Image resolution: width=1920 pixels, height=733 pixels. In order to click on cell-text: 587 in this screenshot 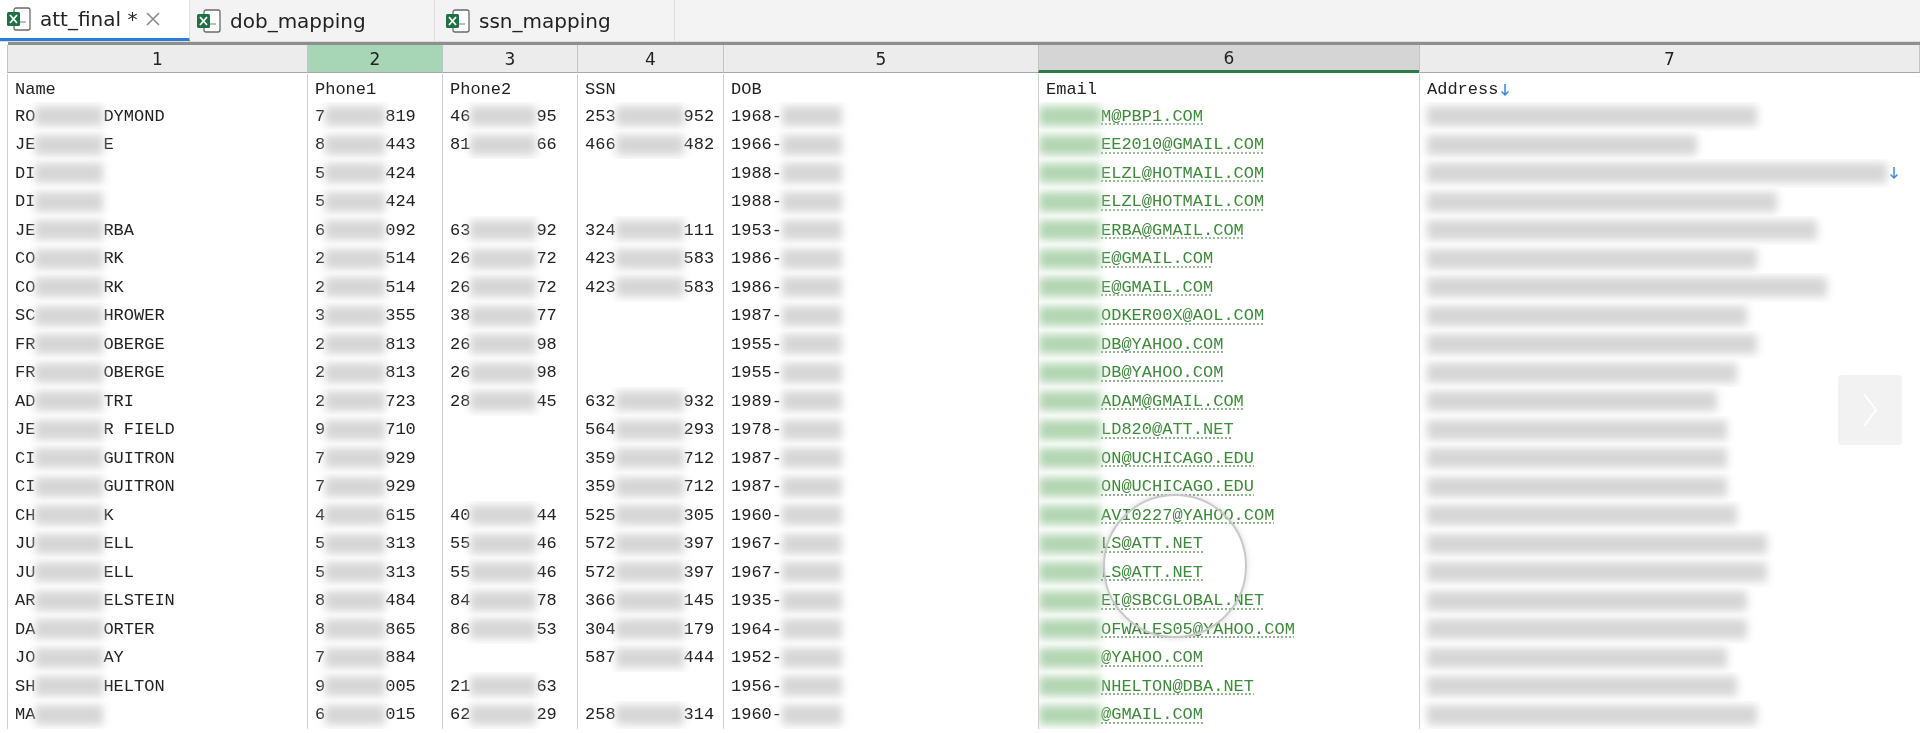, I will do `click(600, 658)`.